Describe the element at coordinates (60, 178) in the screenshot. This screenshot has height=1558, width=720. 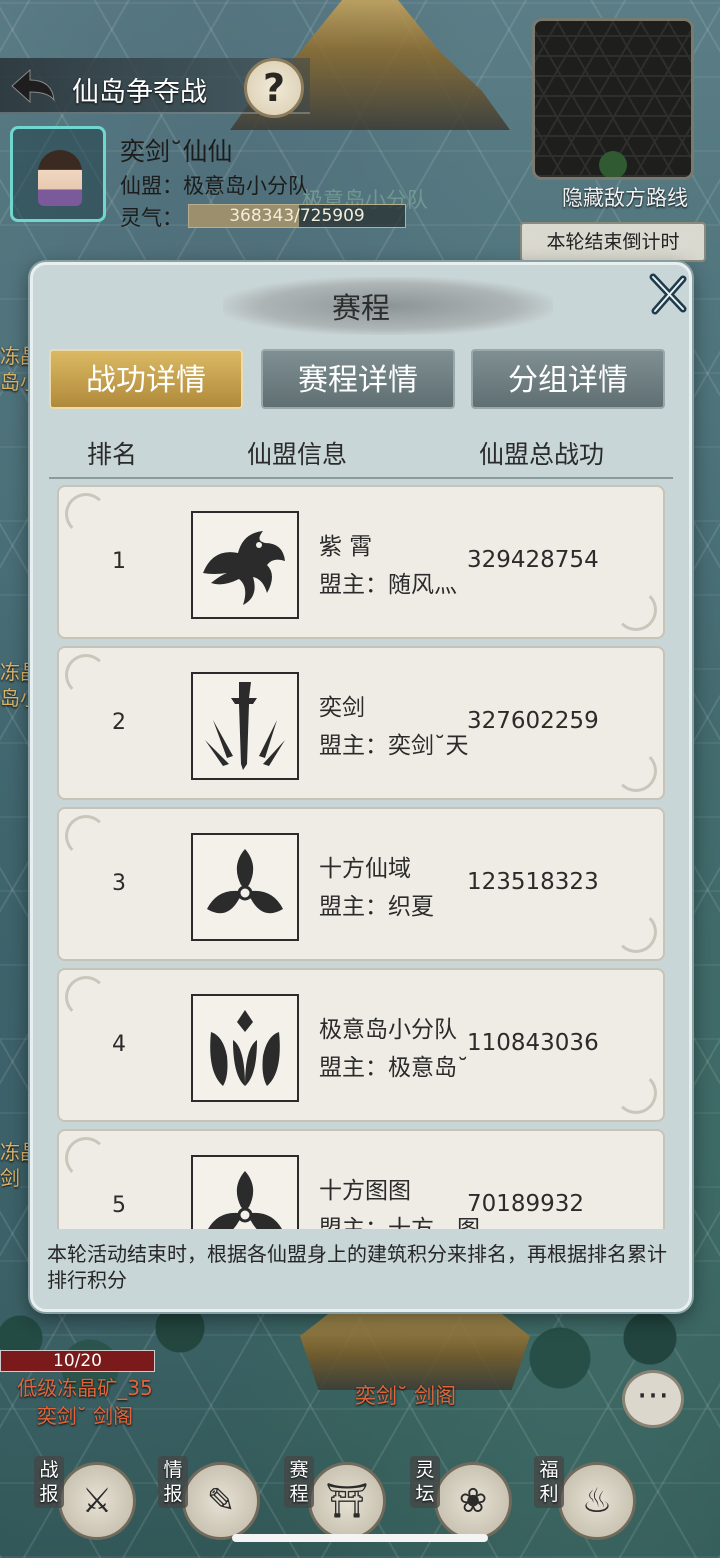
I see `avatar` at that location.